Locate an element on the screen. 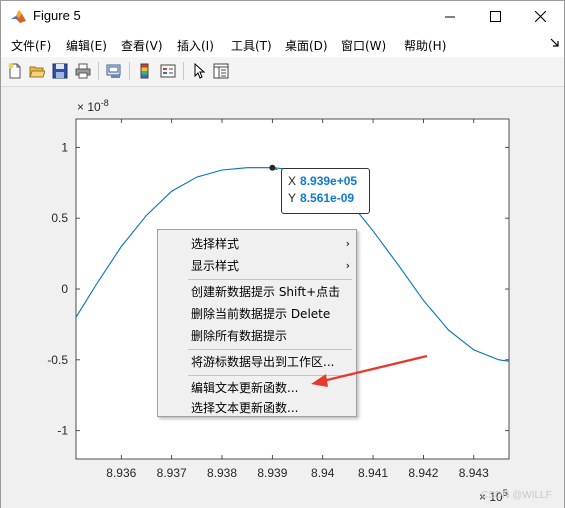 Image resolution: width=565 pixels, height=508 pixels. menu-item-label: 显示样式 is located at coordinates (215, 266).